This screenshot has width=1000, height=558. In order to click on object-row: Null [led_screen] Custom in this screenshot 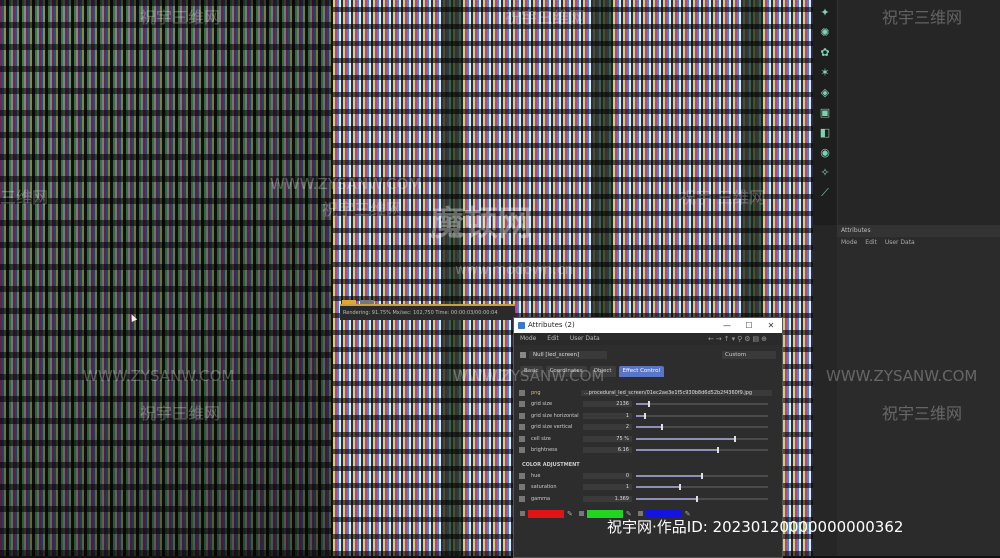, I will do `click(648, 355)`.